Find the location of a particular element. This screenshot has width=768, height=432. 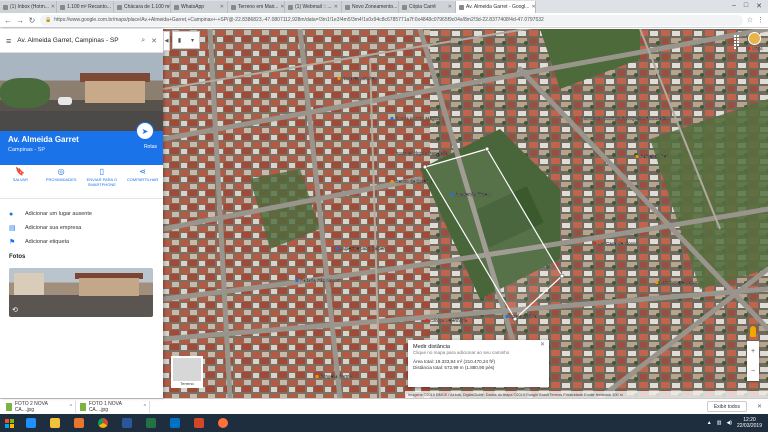

maximize-icon: □ is located at coordinates (746, 6).